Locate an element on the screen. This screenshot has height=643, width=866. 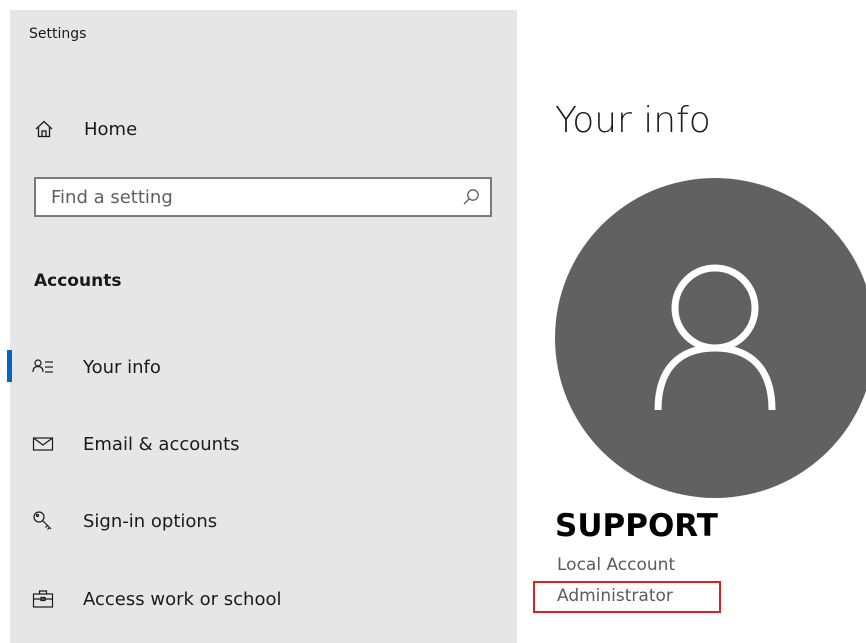
sidebar-item-email-accounts: Email & accounts is located at coordinates (263, 444).